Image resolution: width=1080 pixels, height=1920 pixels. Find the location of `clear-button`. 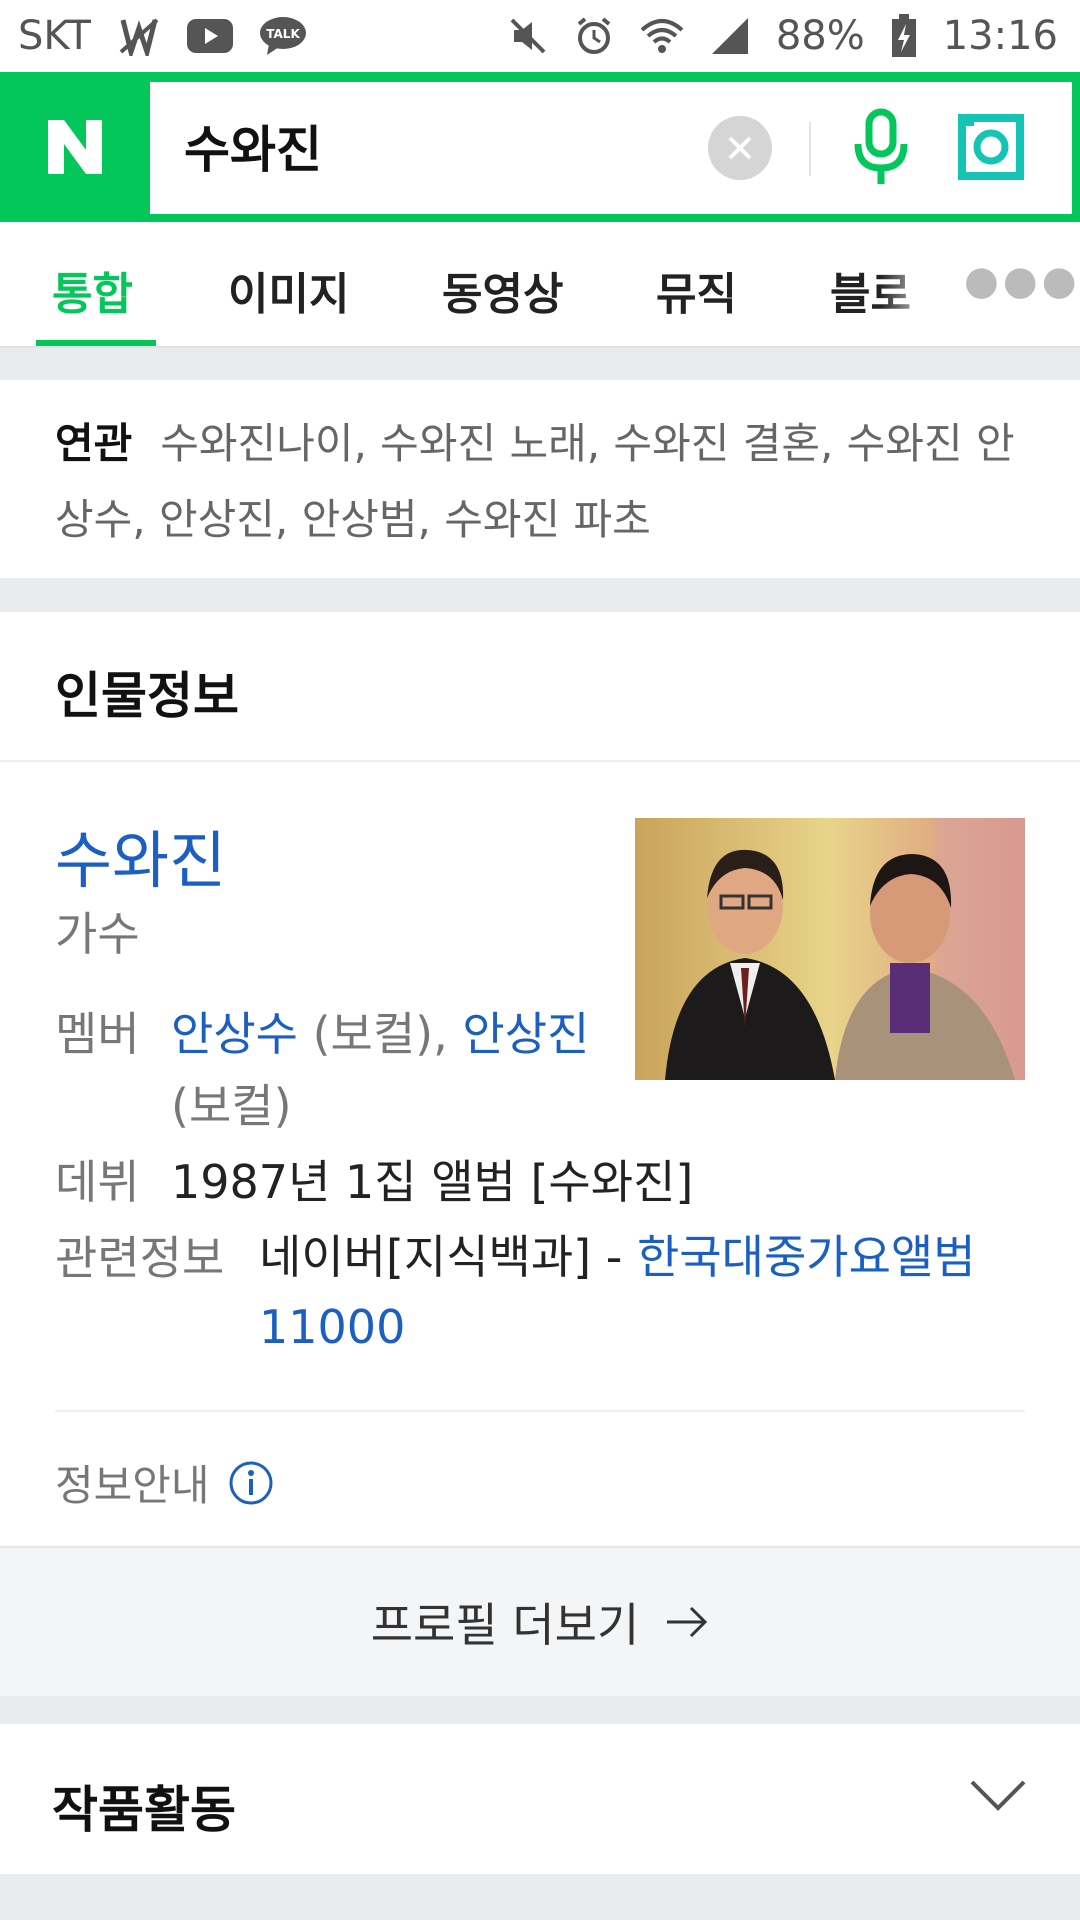

clear-button is located at coordinates (740, 148).